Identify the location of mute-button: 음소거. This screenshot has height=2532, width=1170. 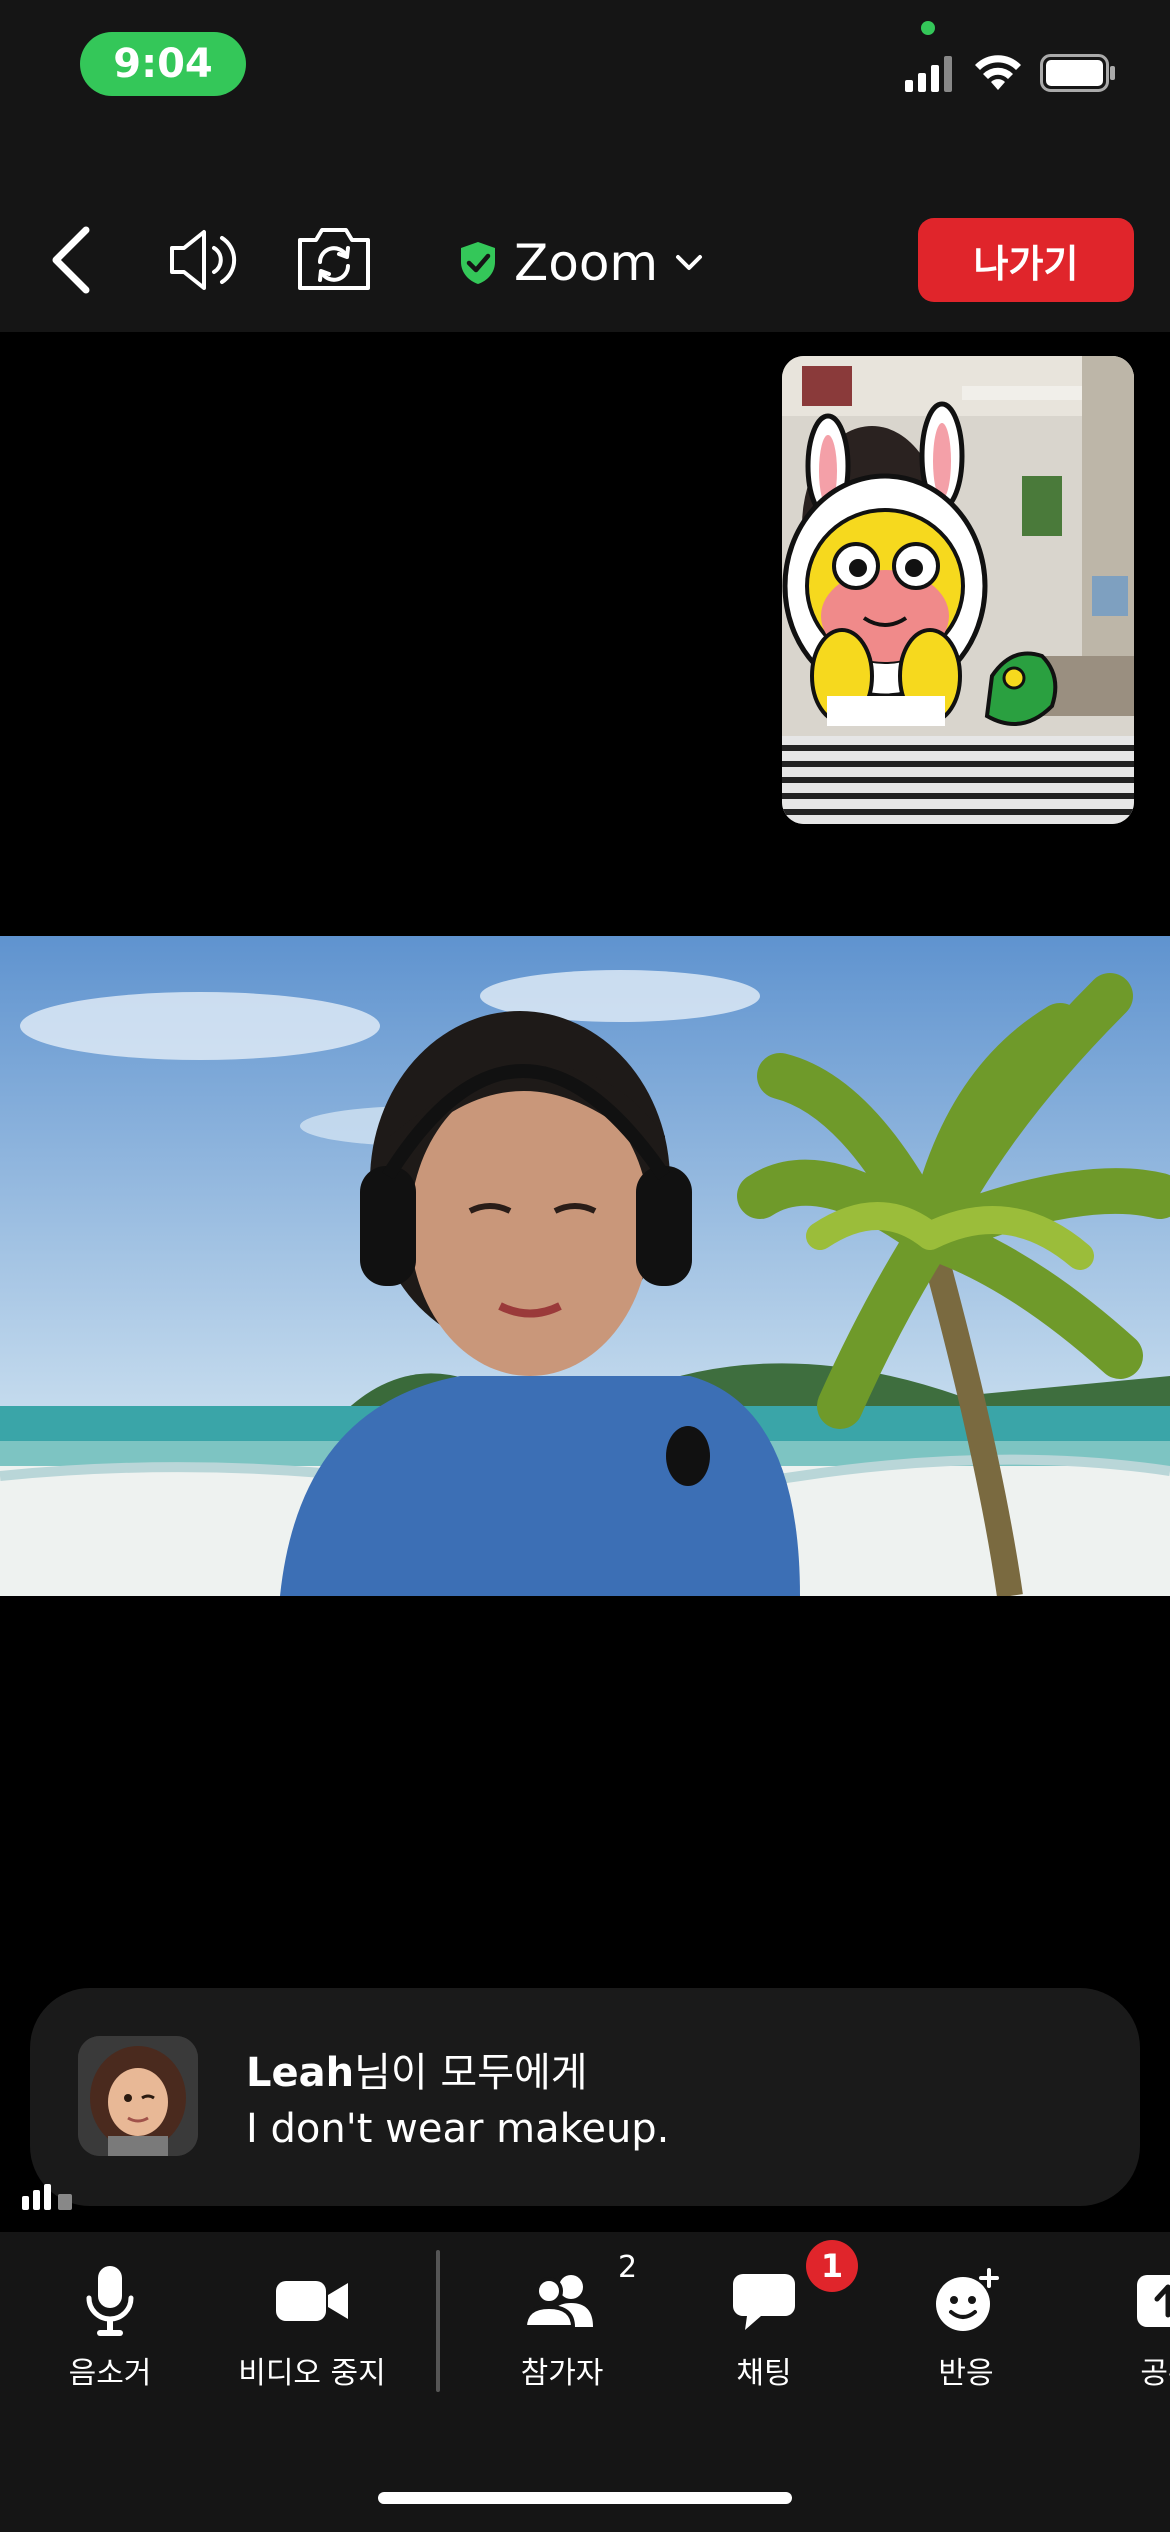
(110, 2327).